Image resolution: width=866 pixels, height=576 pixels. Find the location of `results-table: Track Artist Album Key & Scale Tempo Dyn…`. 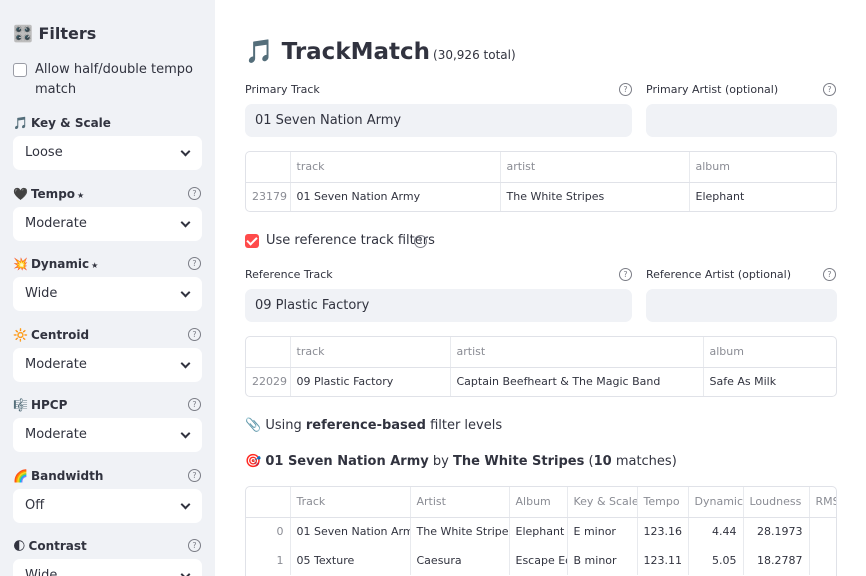

results-table: Track Artist Album Key & Scale Tempo Dyn… is located at coordinates (541, 531).